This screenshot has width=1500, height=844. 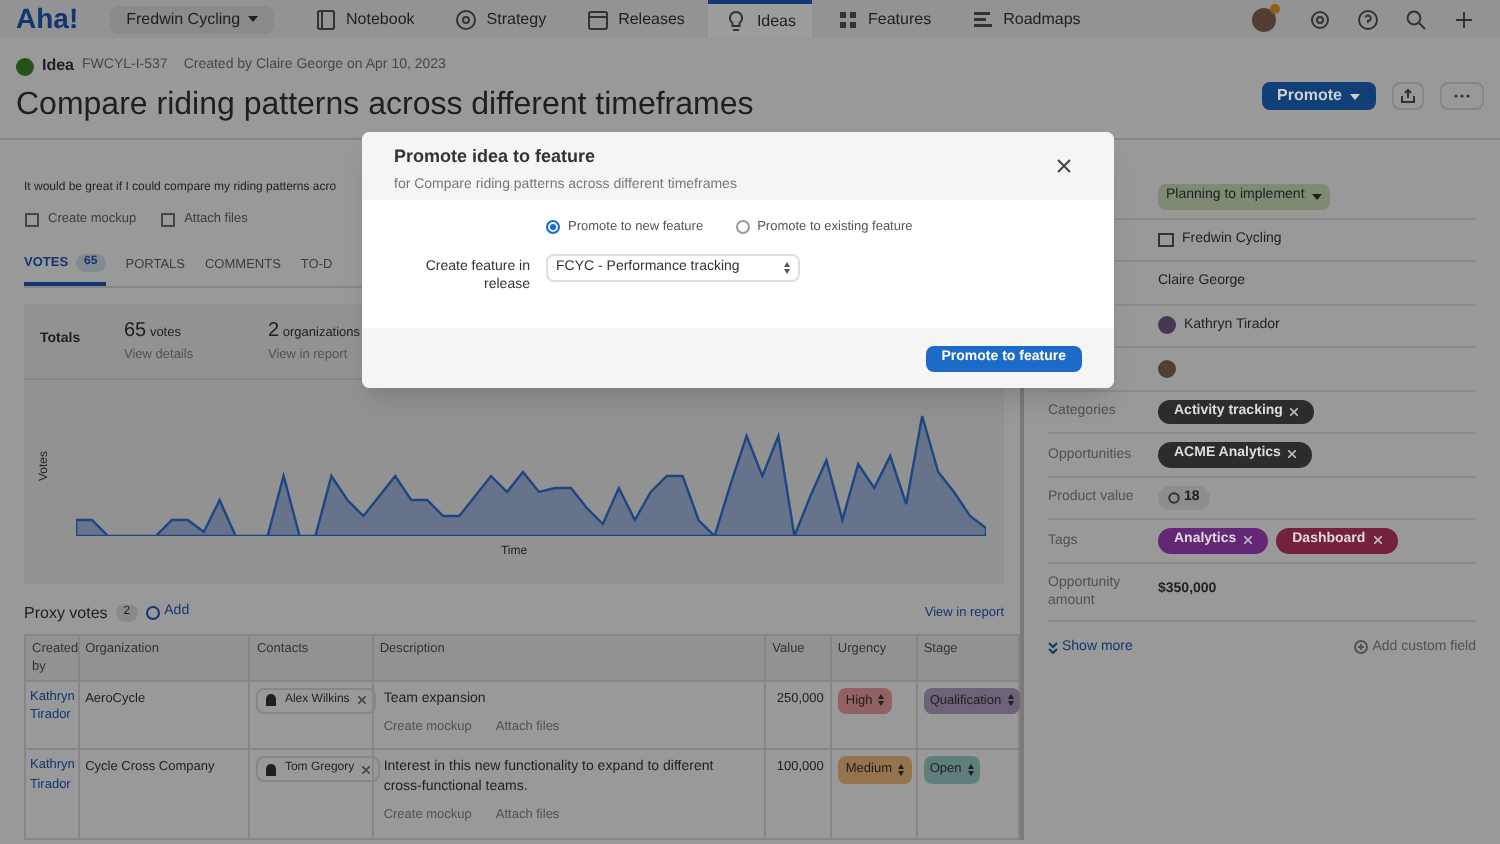 I want to click on nav-tab: Notebook, so click(x=364, y=19).